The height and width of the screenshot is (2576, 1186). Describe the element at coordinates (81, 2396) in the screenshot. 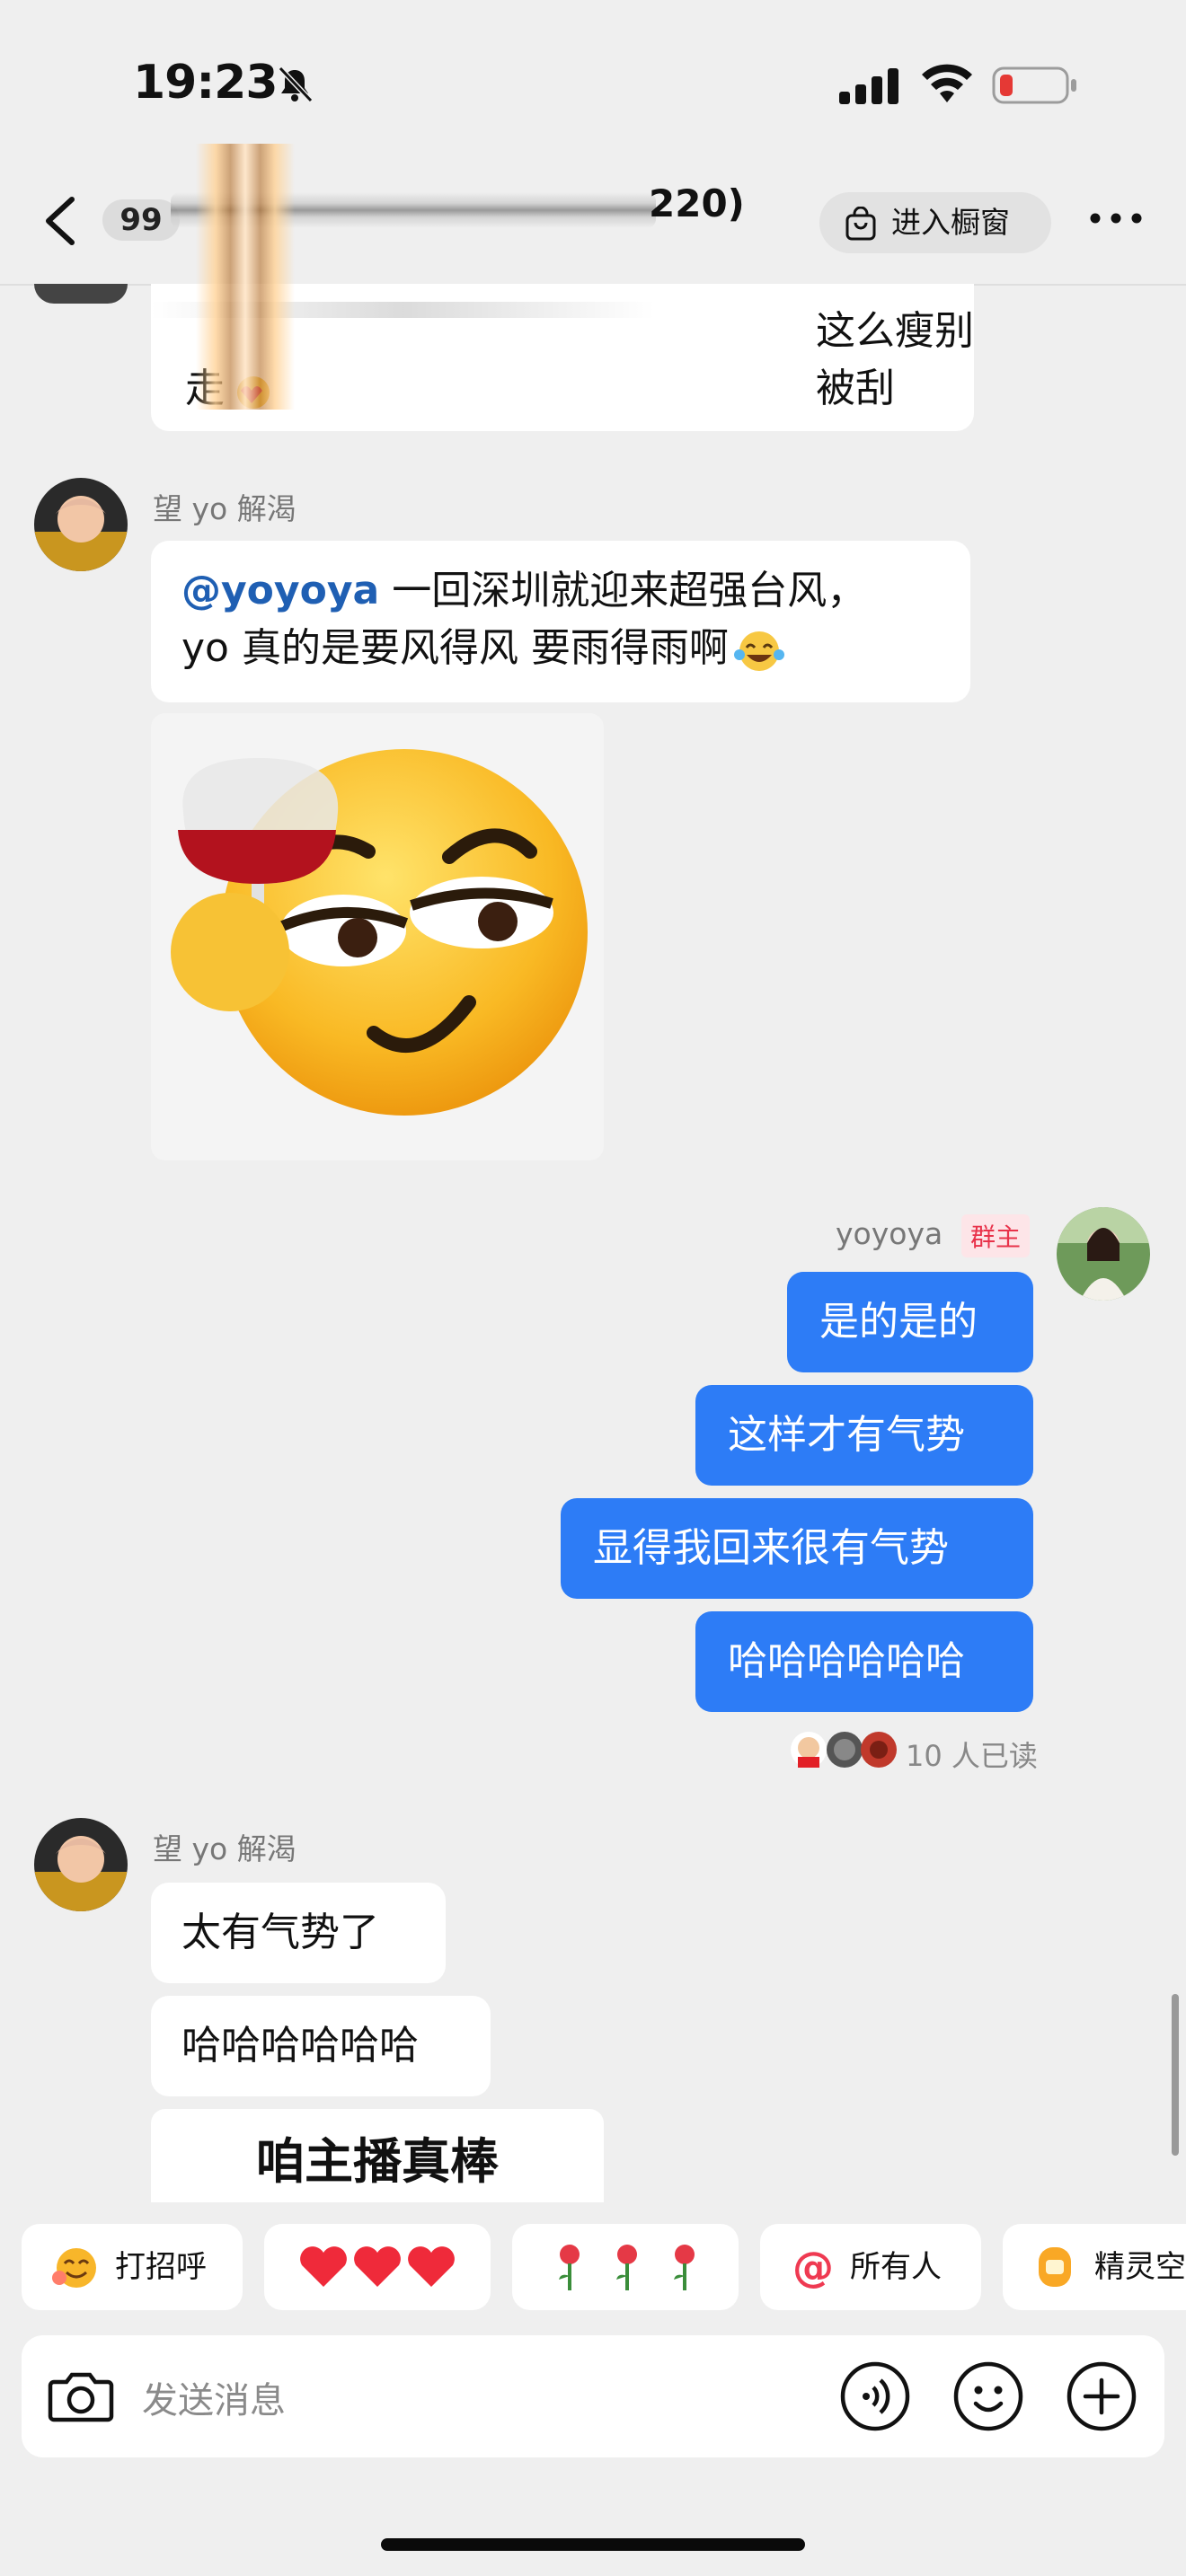

I see `camera-icon` at that location.